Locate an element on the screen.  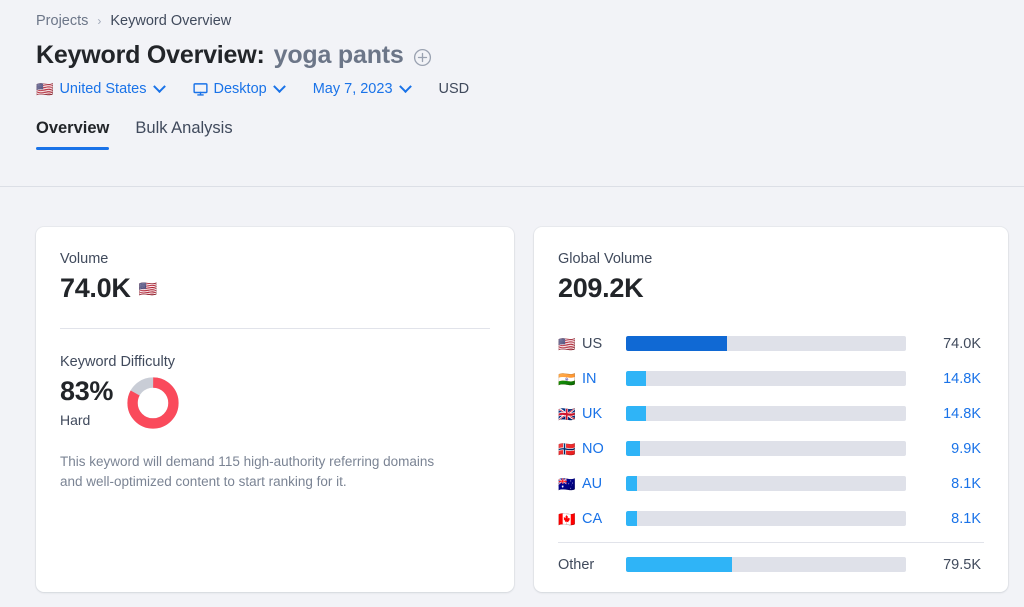
country-flag-icon: 🇦🇺 is located at coordinates (567, 483).